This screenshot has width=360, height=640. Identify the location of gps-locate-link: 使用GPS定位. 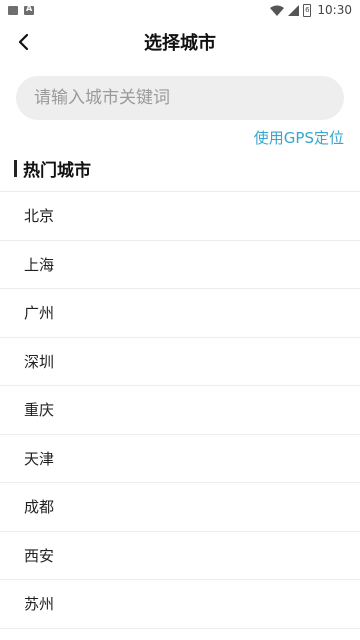
(299, 137).